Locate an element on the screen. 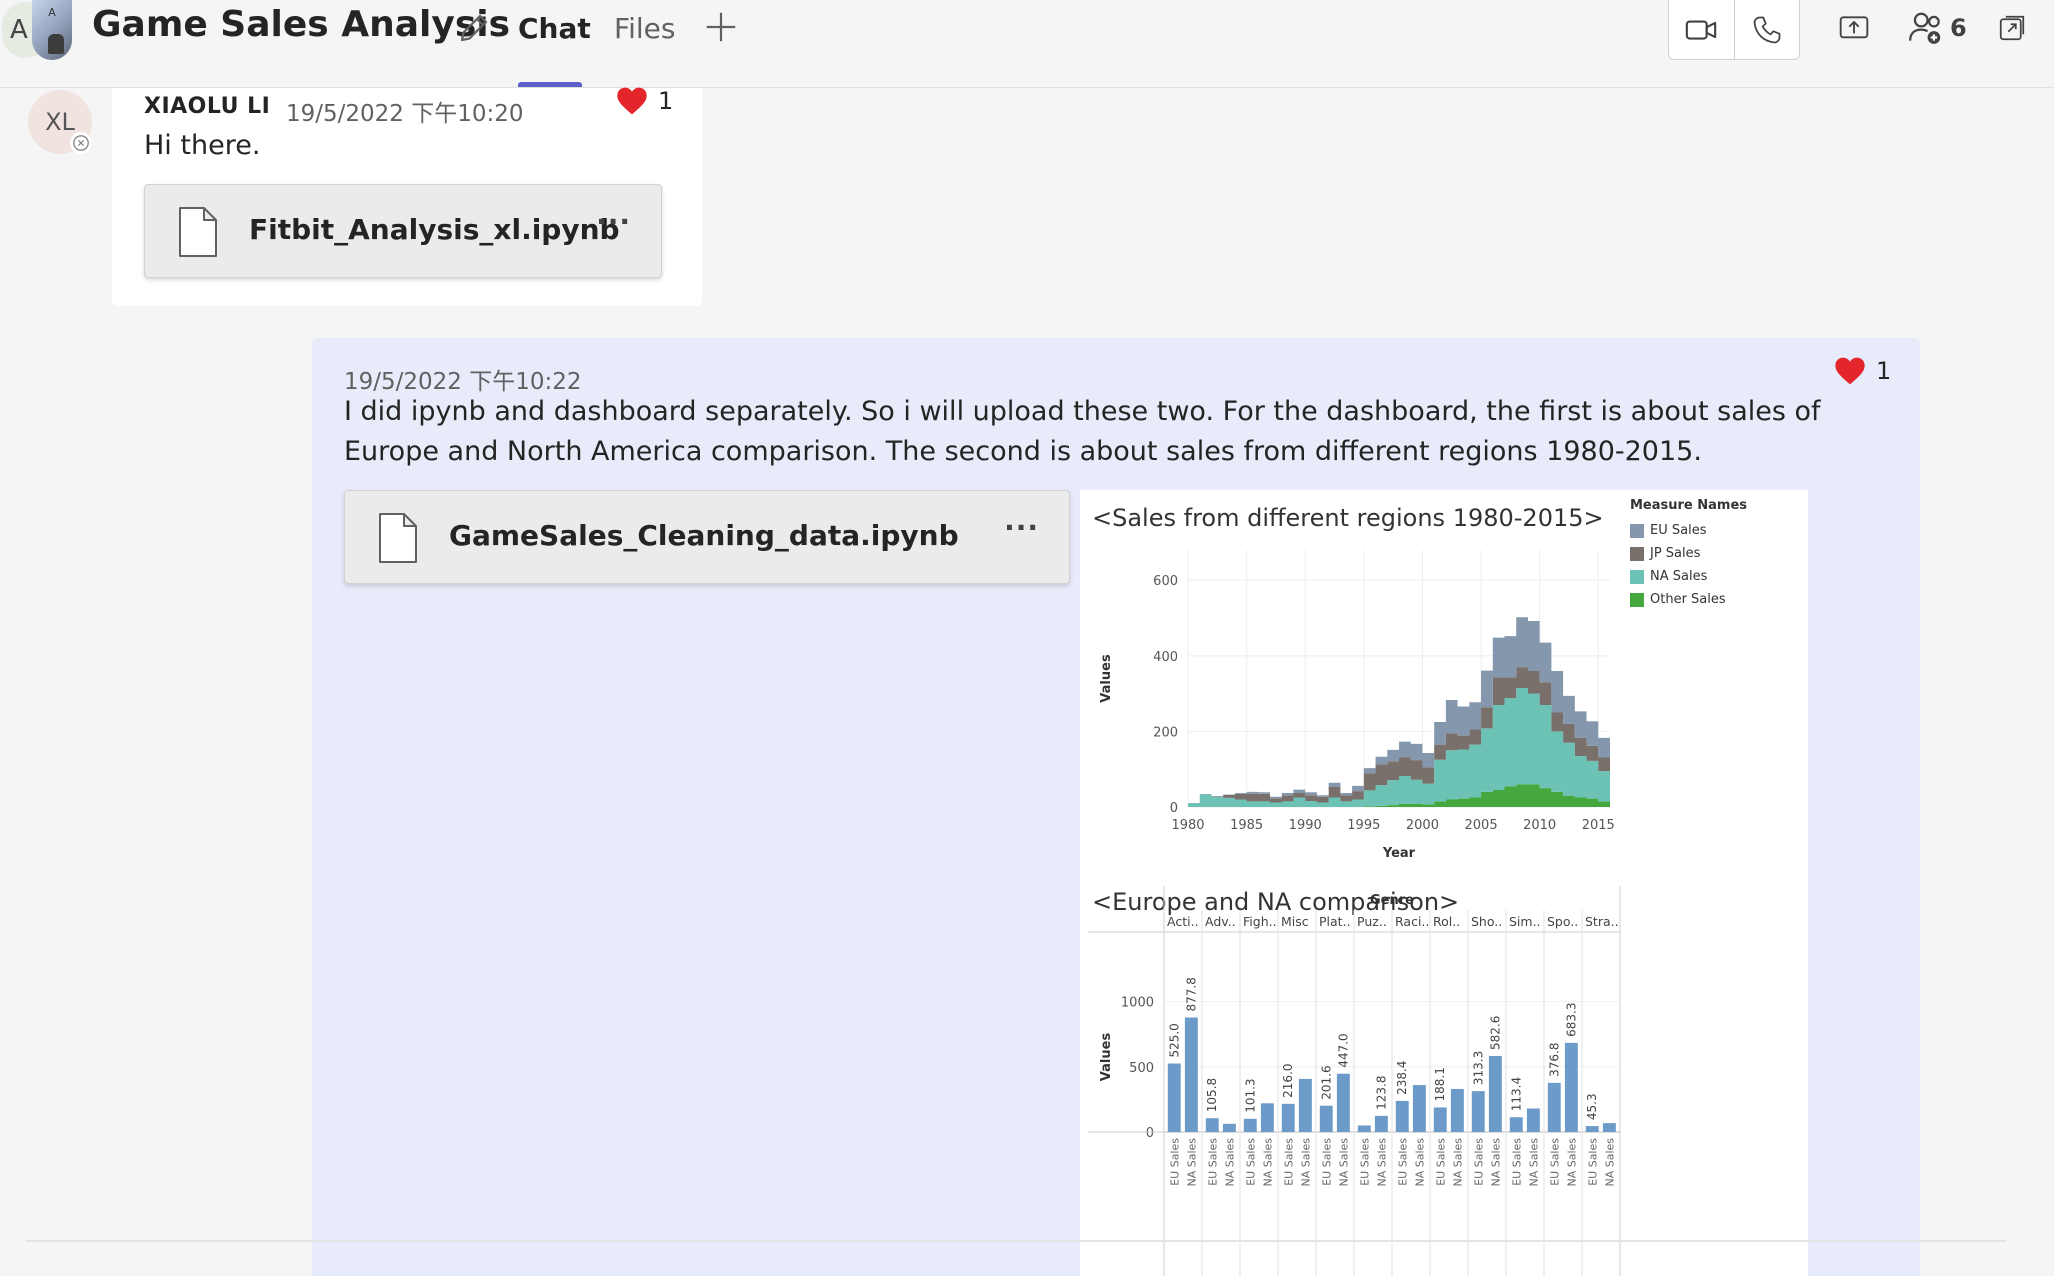  bar-data-label: 877.8 is located at coordinates (1191, 994).